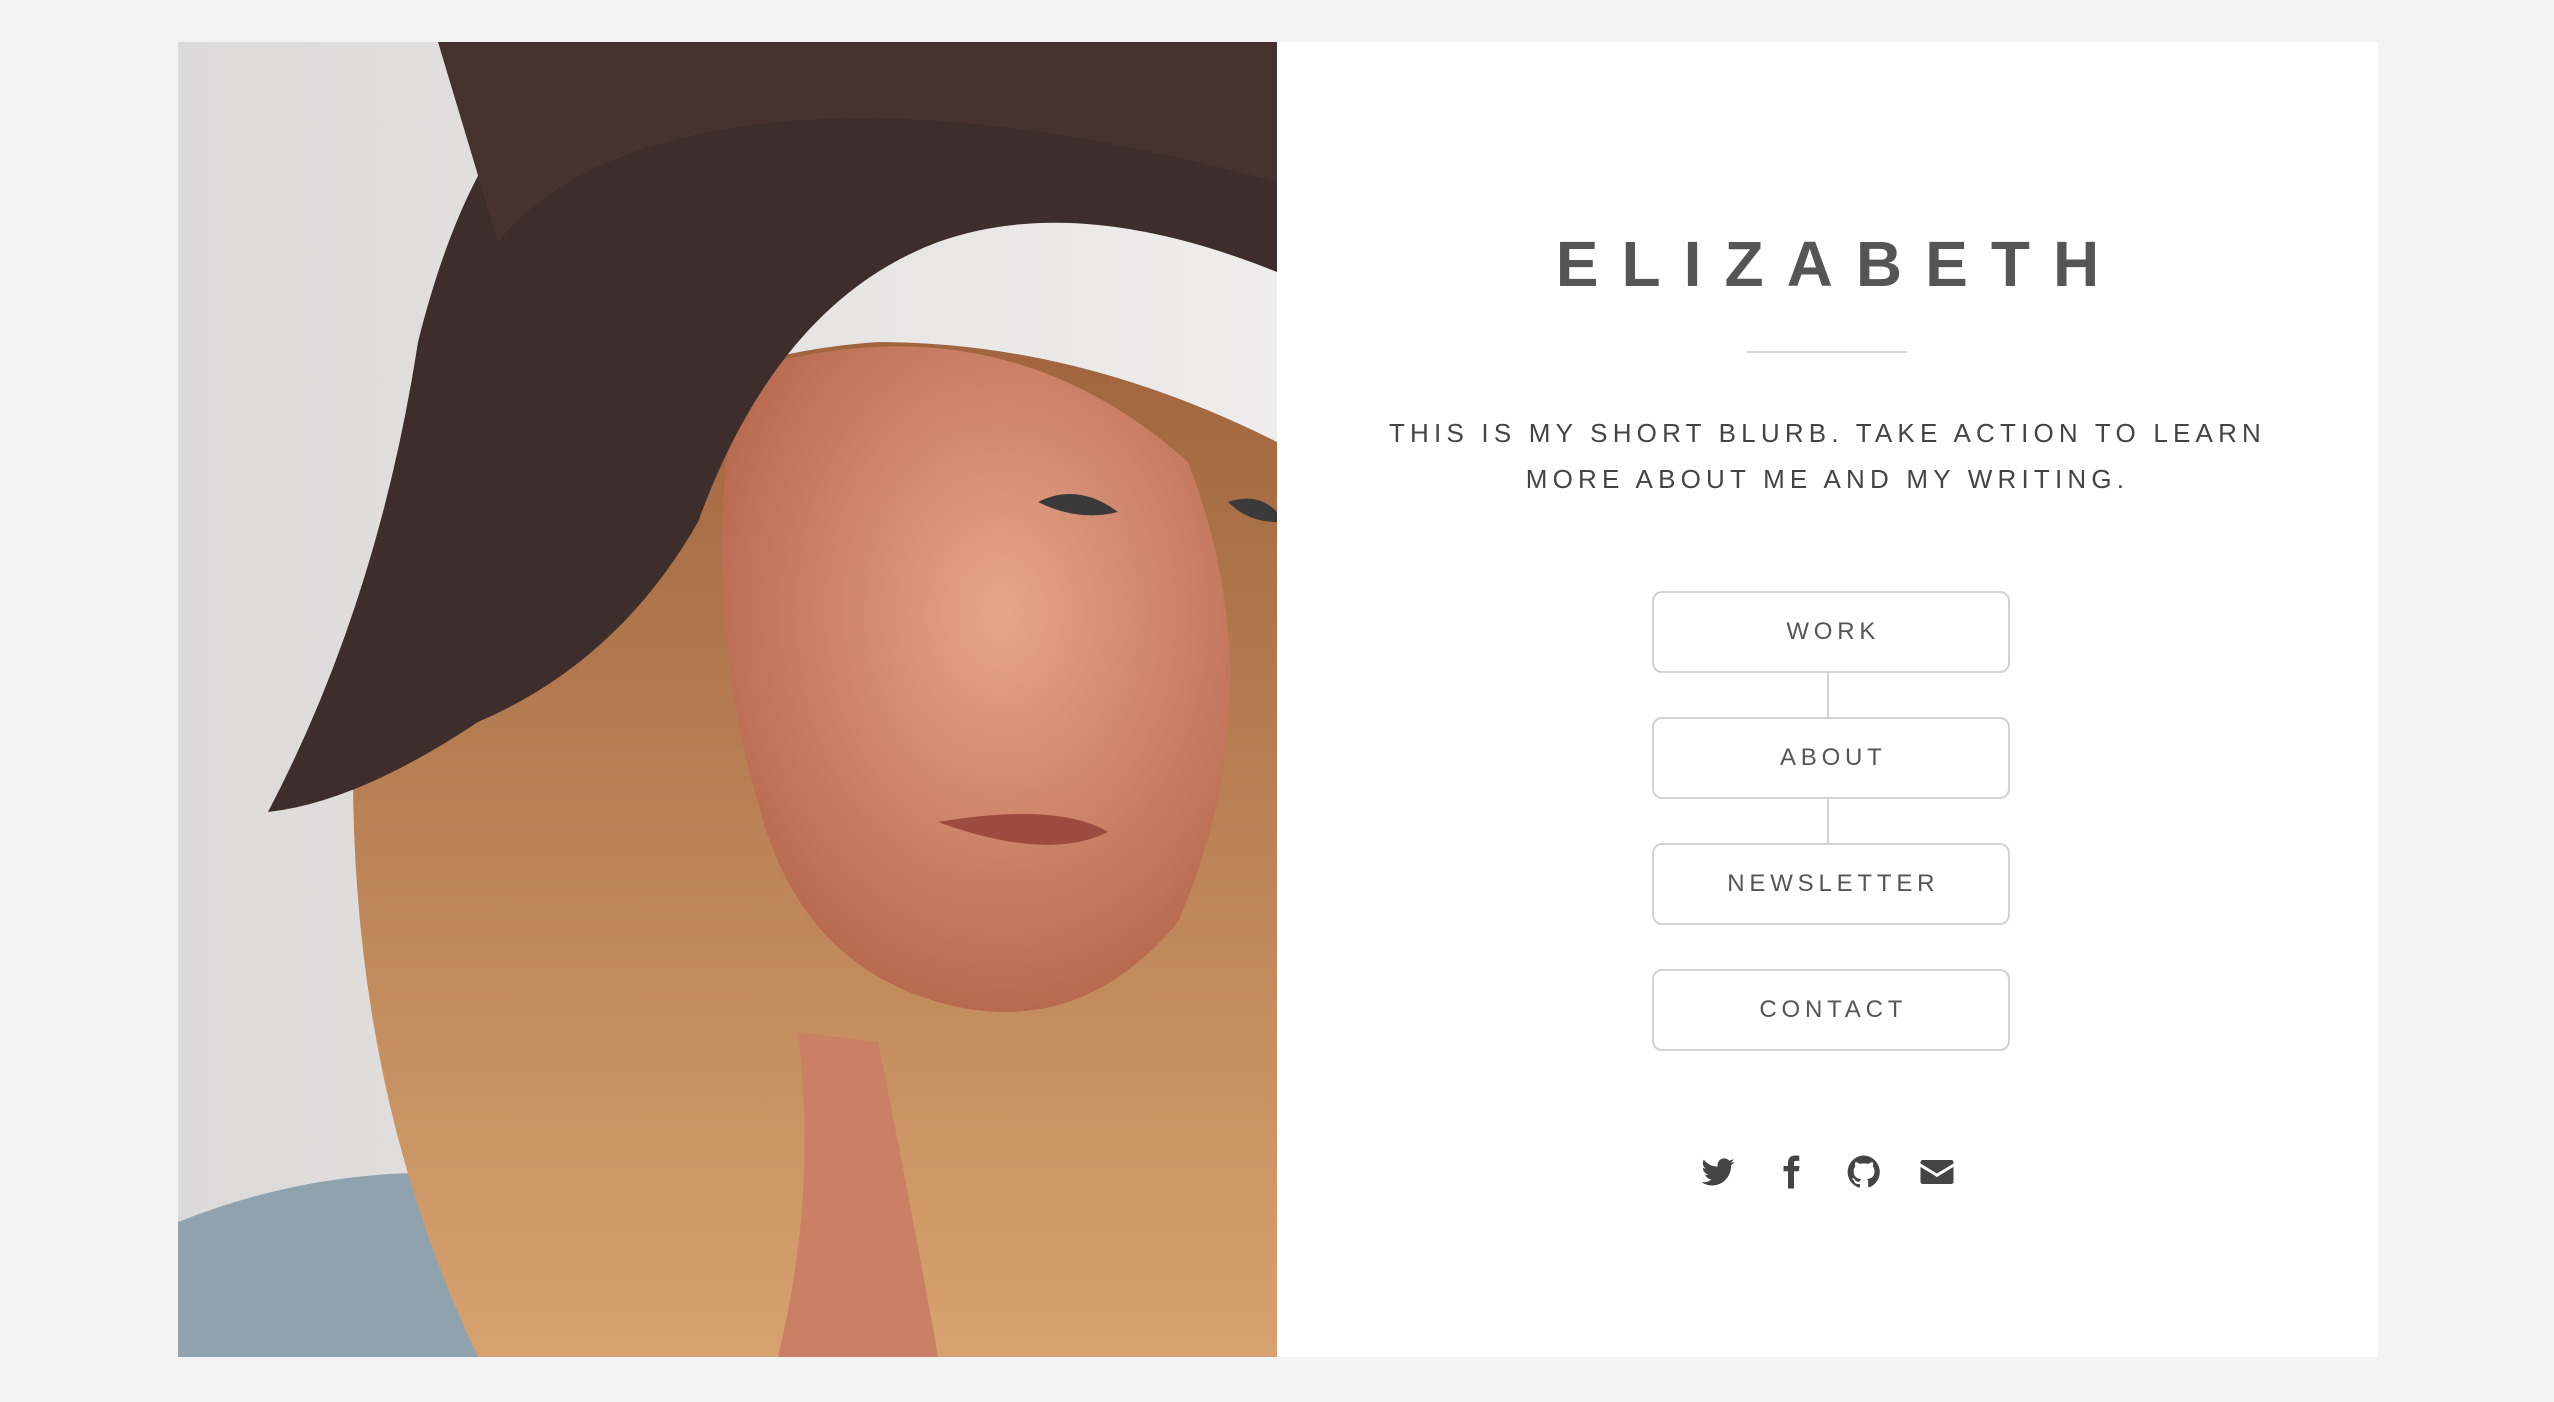  I want to click on site-title: ELIZABETH, so click(1839, 264).